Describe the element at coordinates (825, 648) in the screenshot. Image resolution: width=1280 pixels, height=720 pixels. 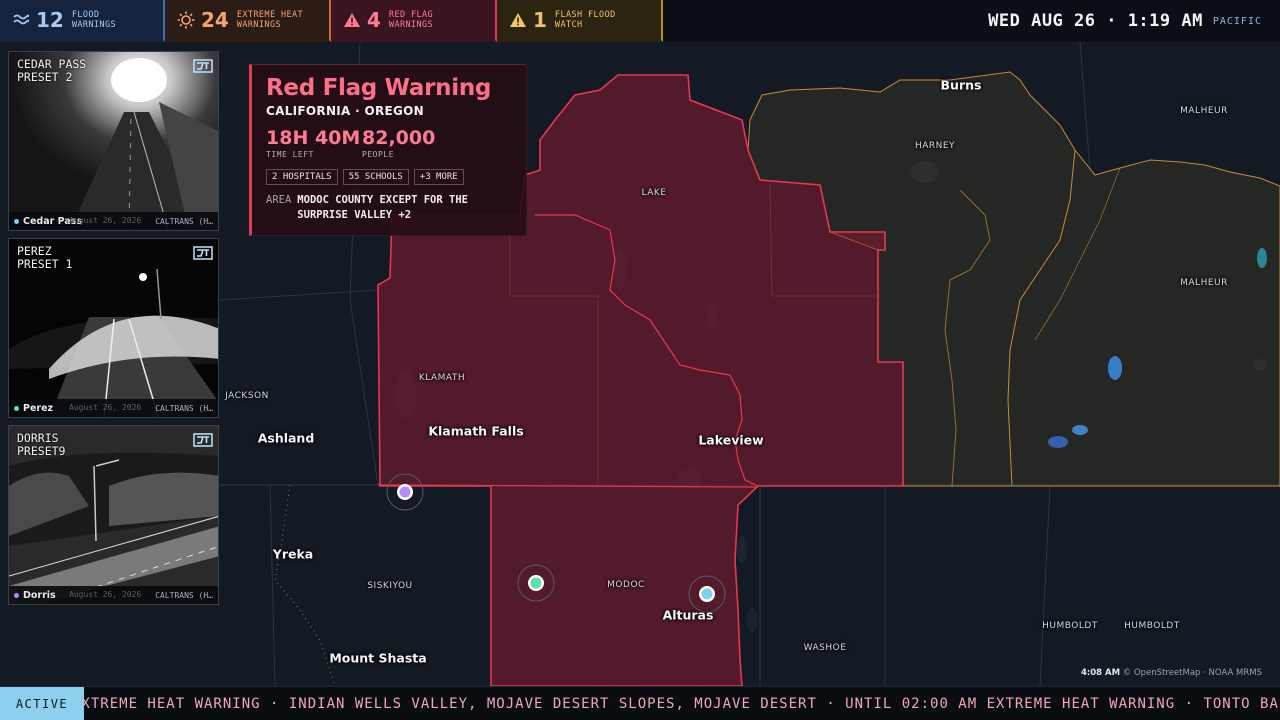
I see `county-label-washoe: WASHOE` at that location.